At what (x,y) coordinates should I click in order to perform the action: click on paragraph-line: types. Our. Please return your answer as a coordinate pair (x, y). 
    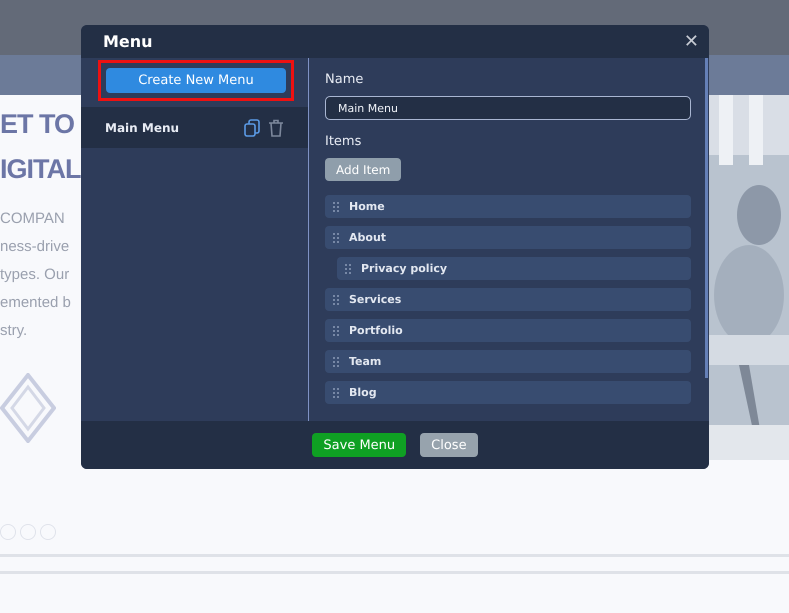
    Looking at the image, I should click on (35, 275).